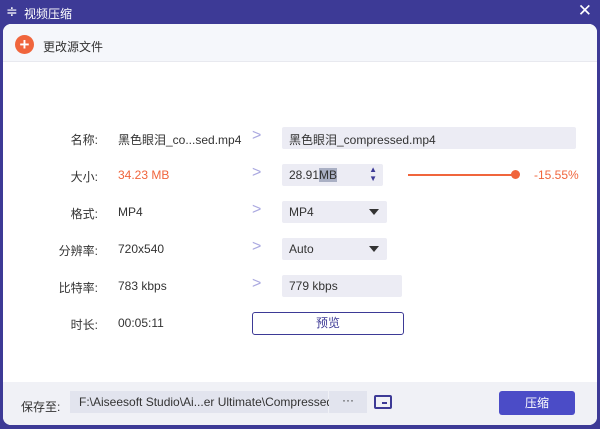 The image size is (600, 429). Describe the element at coordinates (180, 140) in the screenshot. I see `source-name: 黑色眼泪_co...sed.mp4` at that location.